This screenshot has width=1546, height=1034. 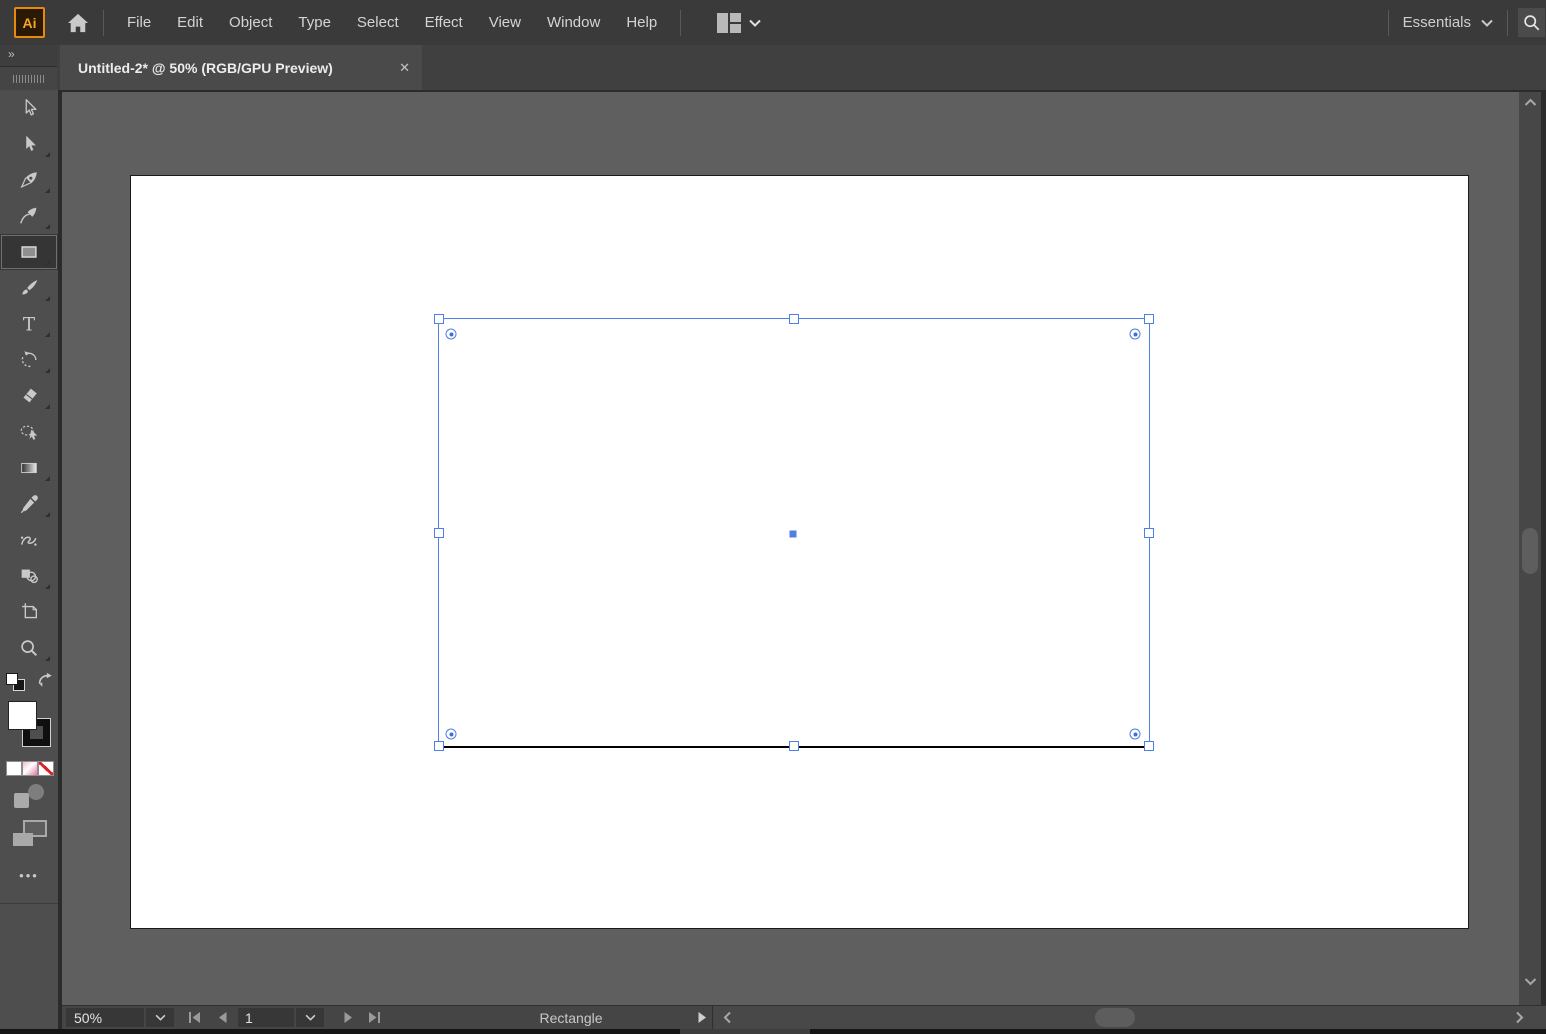 What do you see at coordinates (1436, 22) in the screenshot?
I see `workspace-label: Essentials` at bounding box center [1436, 22].